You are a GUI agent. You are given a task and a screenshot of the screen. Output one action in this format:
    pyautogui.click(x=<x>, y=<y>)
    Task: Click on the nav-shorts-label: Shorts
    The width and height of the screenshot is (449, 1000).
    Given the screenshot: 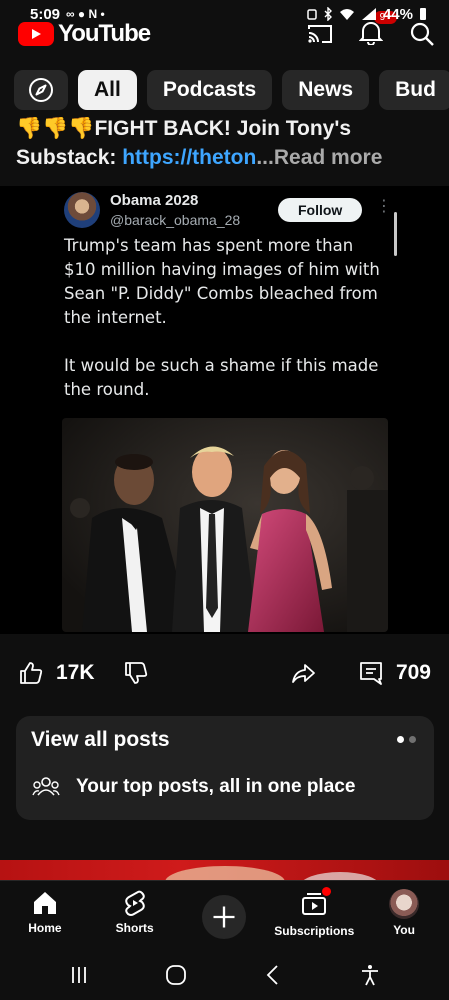 What is the action you would take?
    pyautogui.click(x=134, y=928)
    